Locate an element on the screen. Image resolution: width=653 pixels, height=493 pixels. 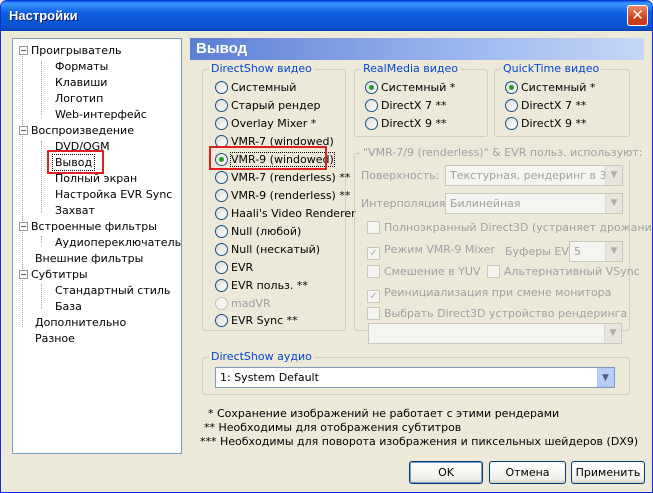
evr-buffers-select: 5 ▼ is located at coordinates (596, 251).